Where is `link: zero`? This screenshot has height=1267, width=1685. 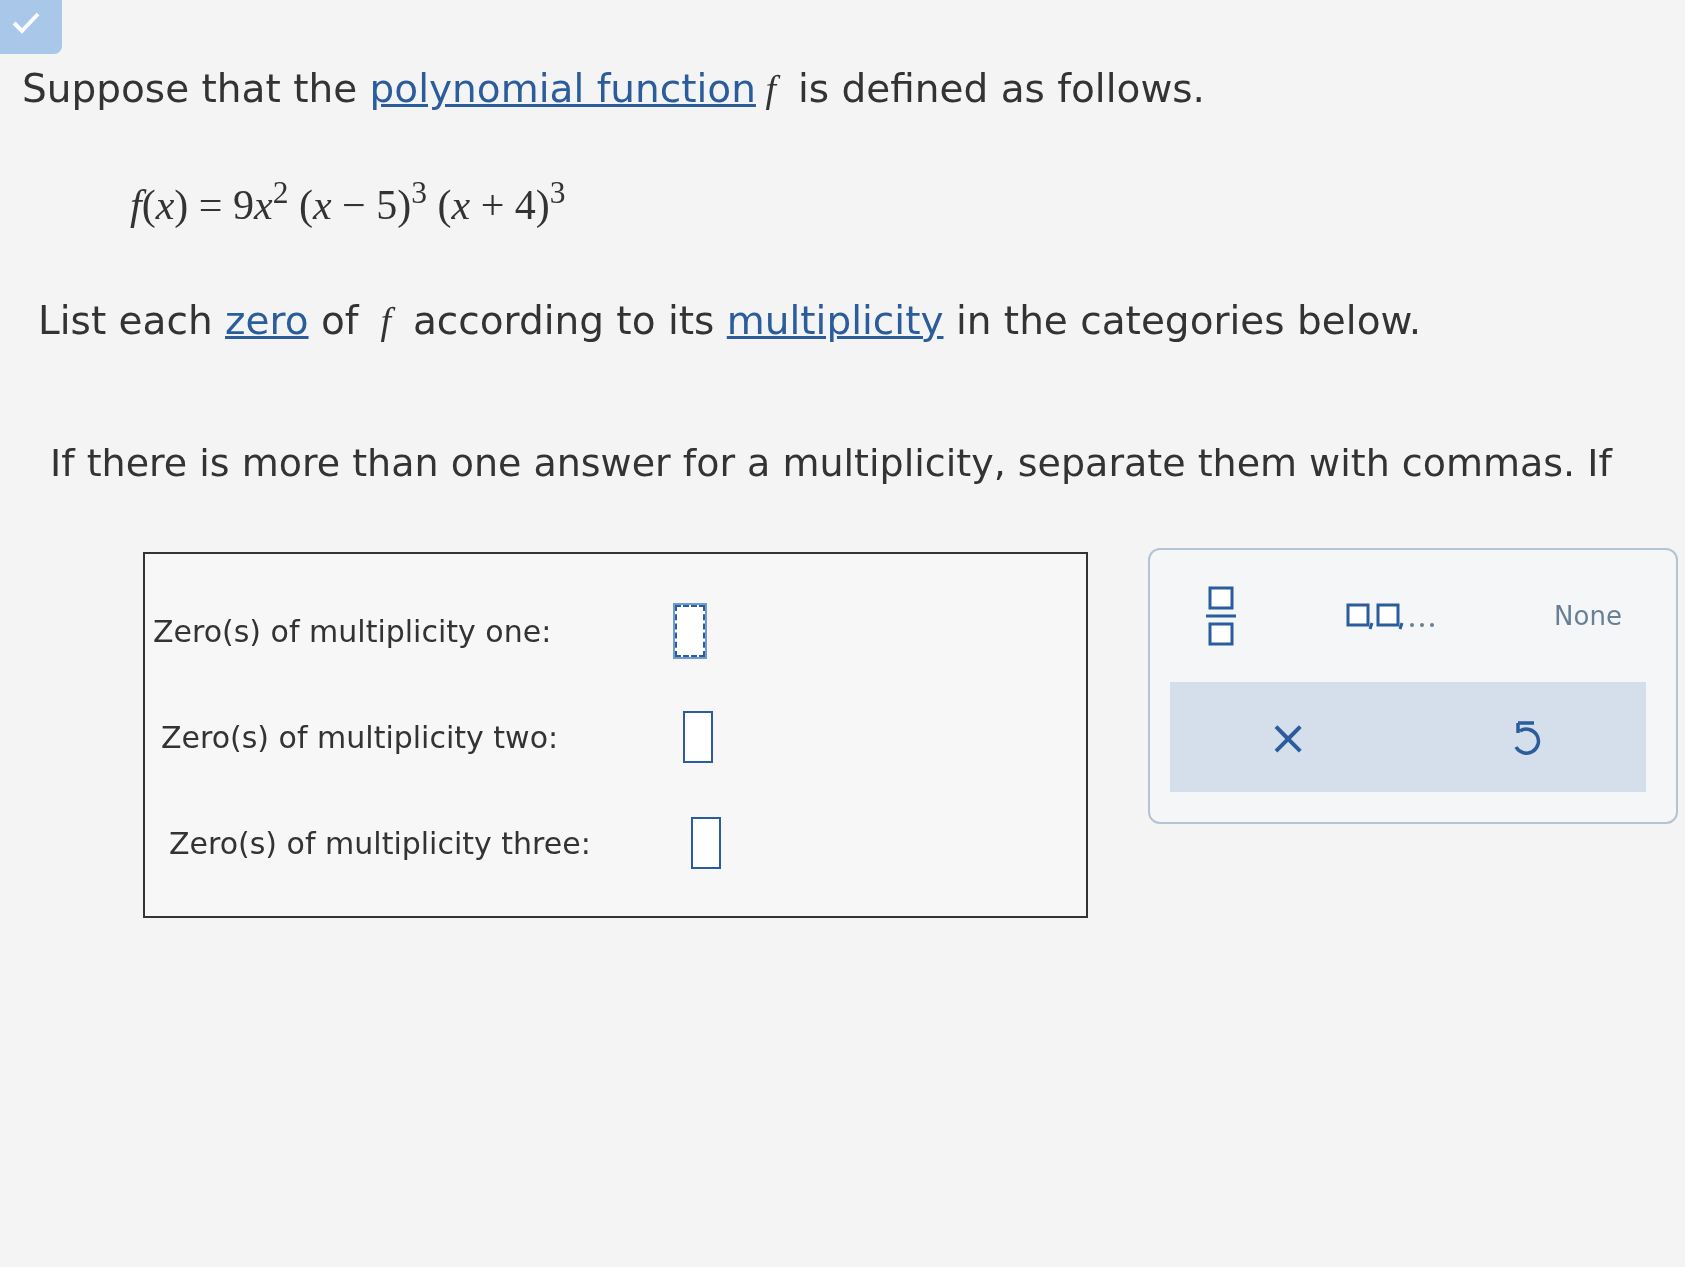 link: zero is located at coordinates (267, 320).